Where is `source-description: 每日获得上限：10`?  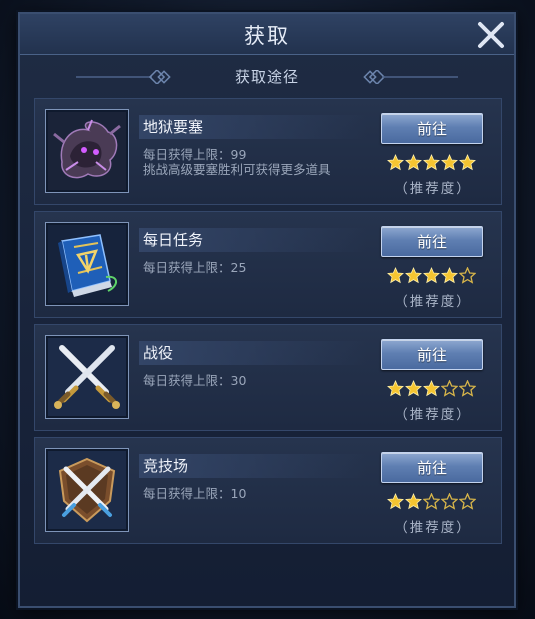
source-description: 每日获得上限：10 is located at coordinates (194, 493).